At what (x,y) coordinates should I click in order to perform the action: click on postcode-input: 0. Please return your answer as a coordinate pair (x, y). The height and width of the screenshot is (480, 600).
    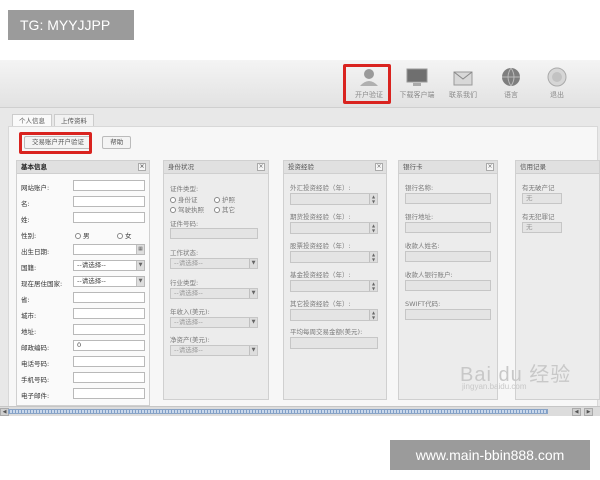
    Looking at the image, I should click on (109, 345).